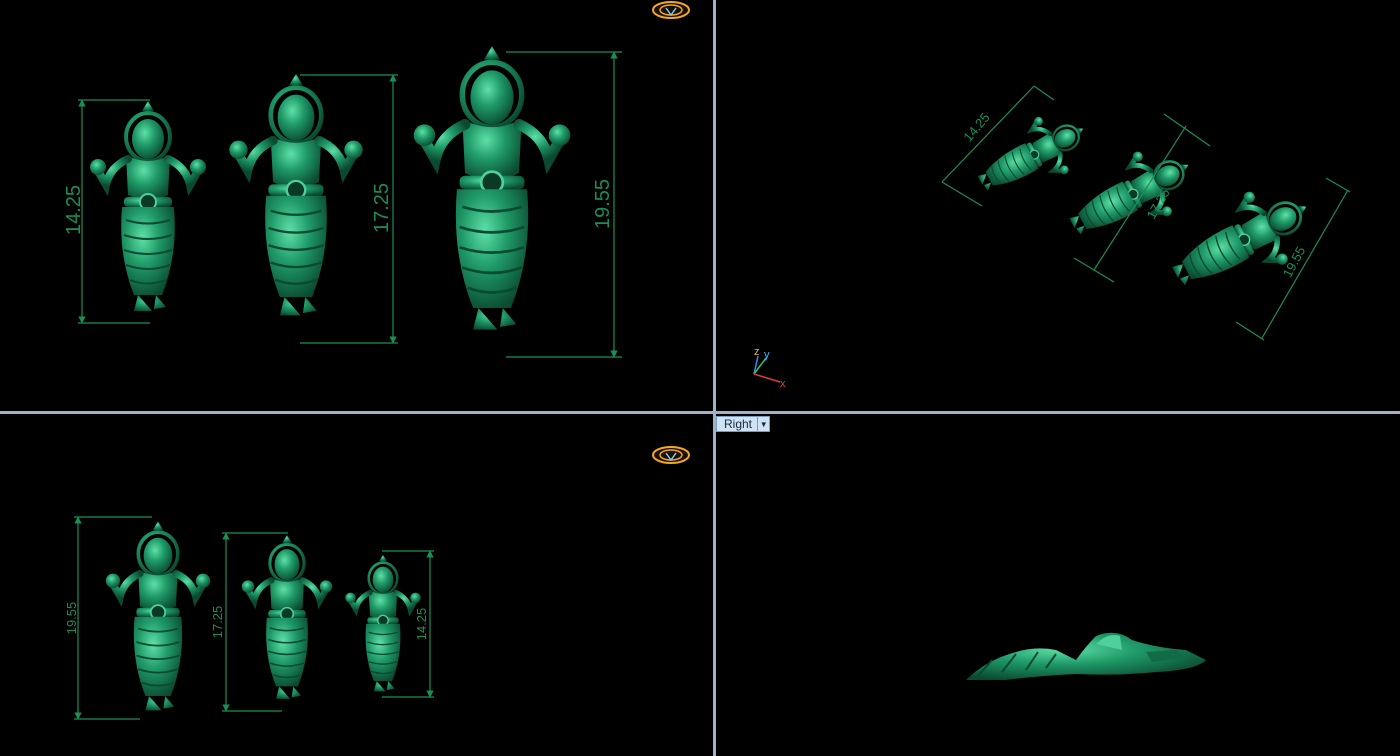 This screenshot has width=1400, height=756. Describe the element at coordinates (767, 355) in the screenshot. I see `axis-label-y: y` at that location.